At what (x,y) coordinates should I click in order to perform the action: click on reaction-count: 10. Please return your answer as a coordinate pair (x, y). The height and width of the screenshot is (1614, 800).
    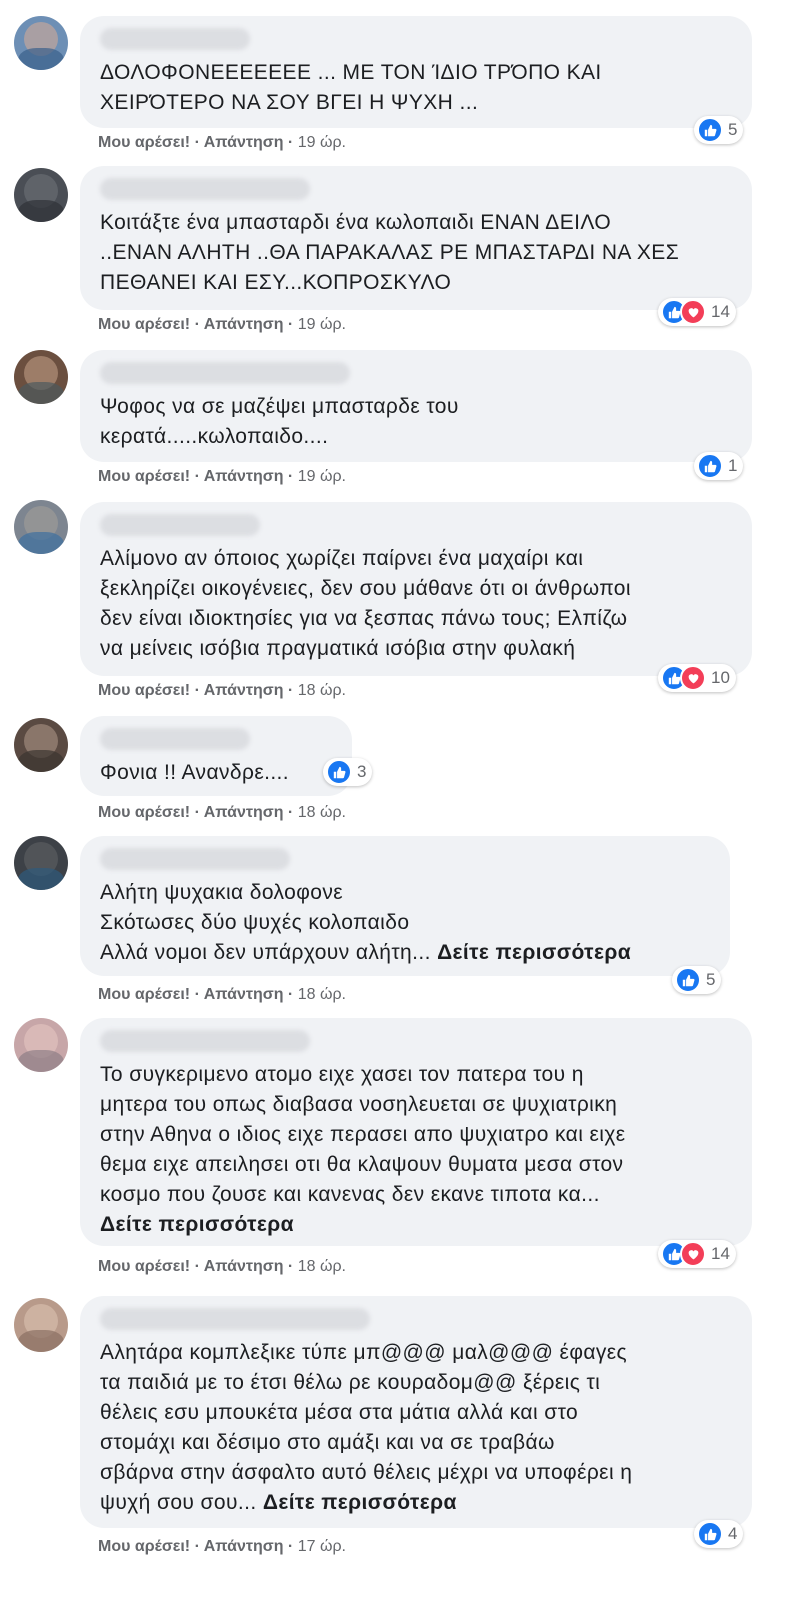
    Looking at the image, I should click on (720, 677).